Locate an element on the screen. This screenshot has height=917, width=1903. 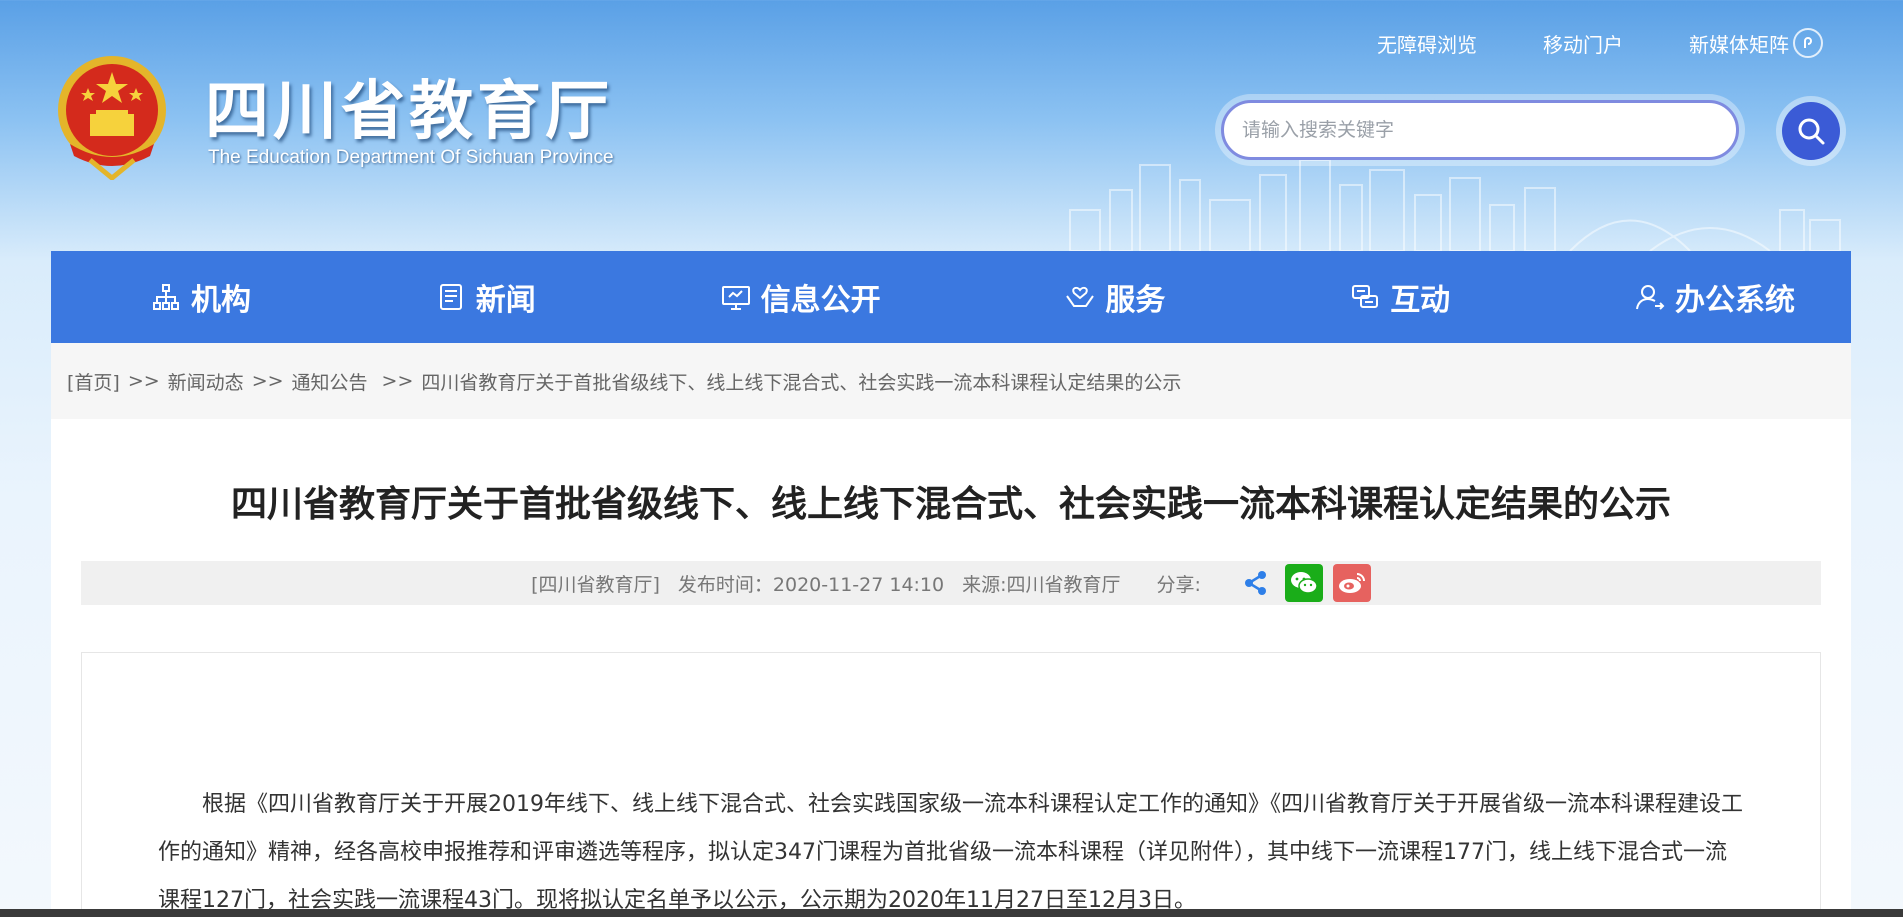
news-icon is located at coordinates (450, 297).